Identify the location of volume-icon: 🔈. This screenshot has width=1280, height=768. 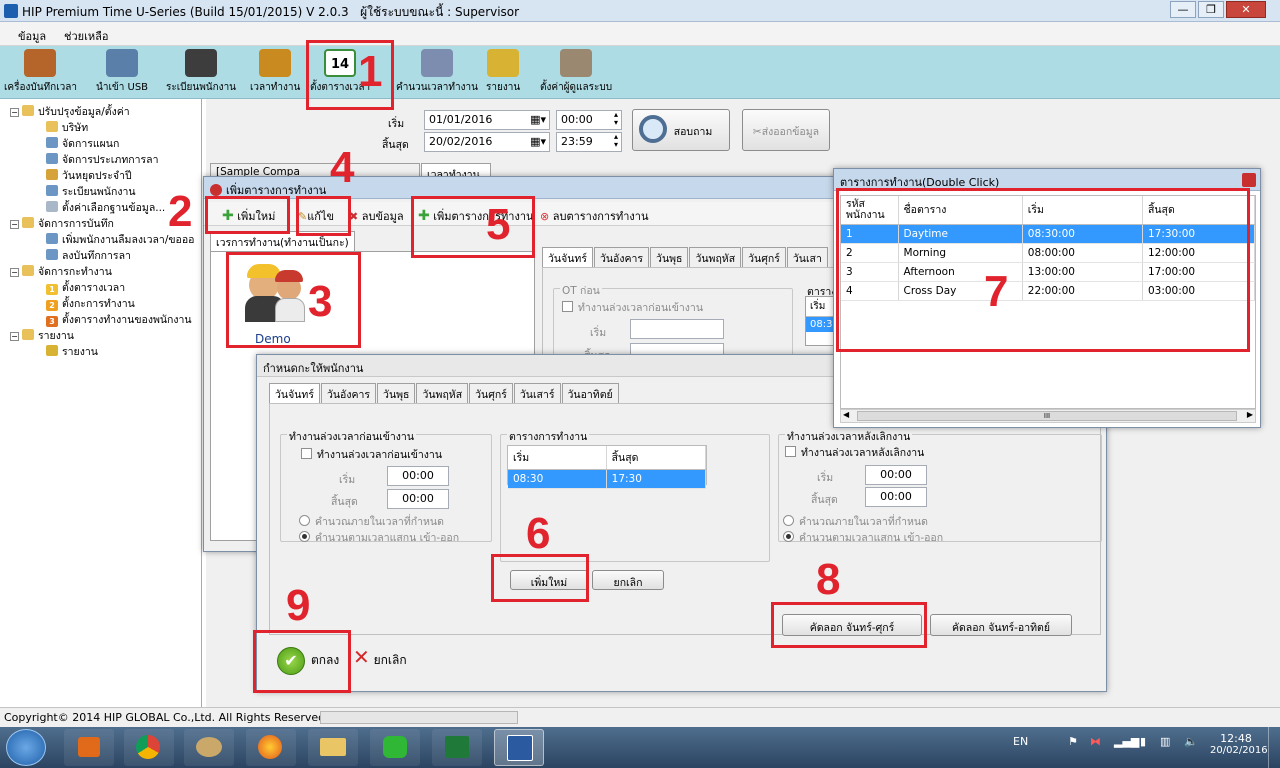
(1191, 741).